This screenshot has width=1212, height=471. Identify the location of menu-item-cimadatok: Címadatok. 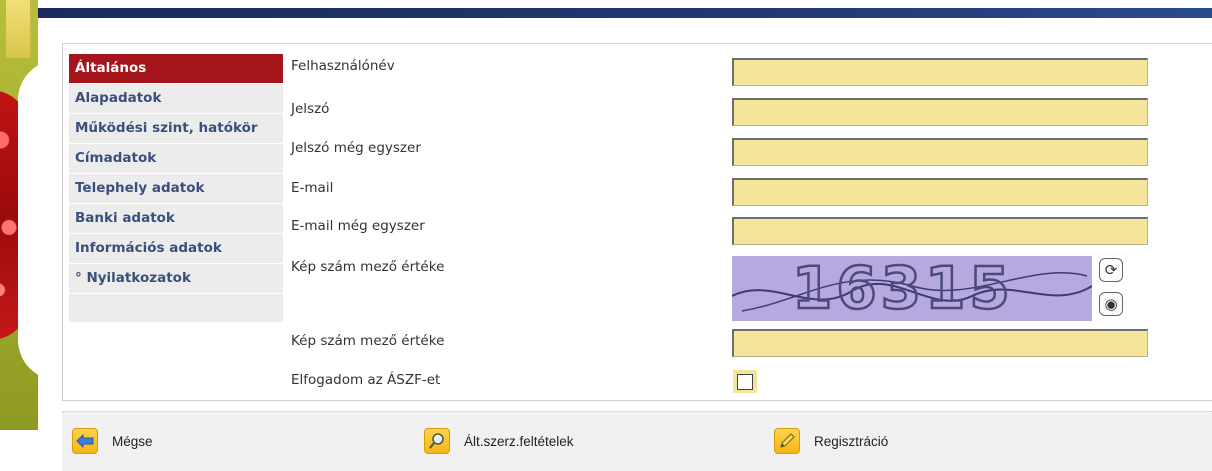
(176, 159).